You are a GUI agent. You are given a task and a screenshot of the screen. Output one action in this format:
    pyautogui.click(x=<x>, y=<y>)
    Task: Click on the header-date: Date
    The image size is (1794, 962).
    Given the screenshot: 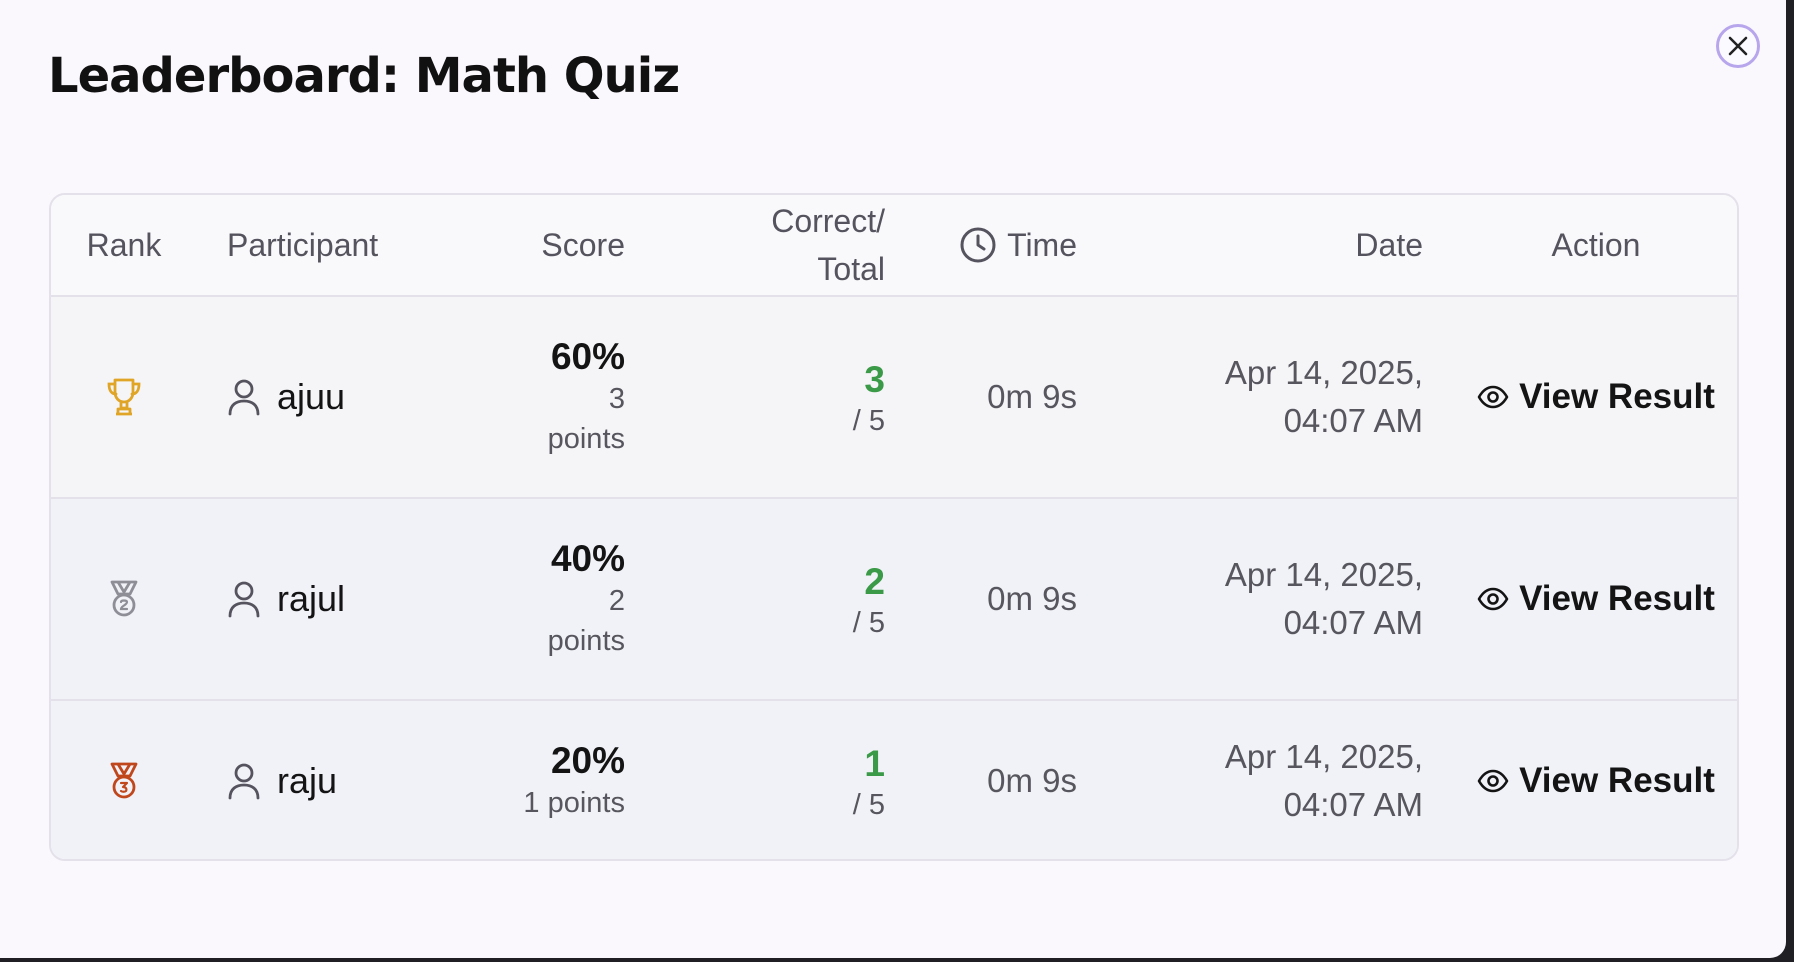 What is the action you would take?
    pyautogui.click(x=1389, y=244)
    